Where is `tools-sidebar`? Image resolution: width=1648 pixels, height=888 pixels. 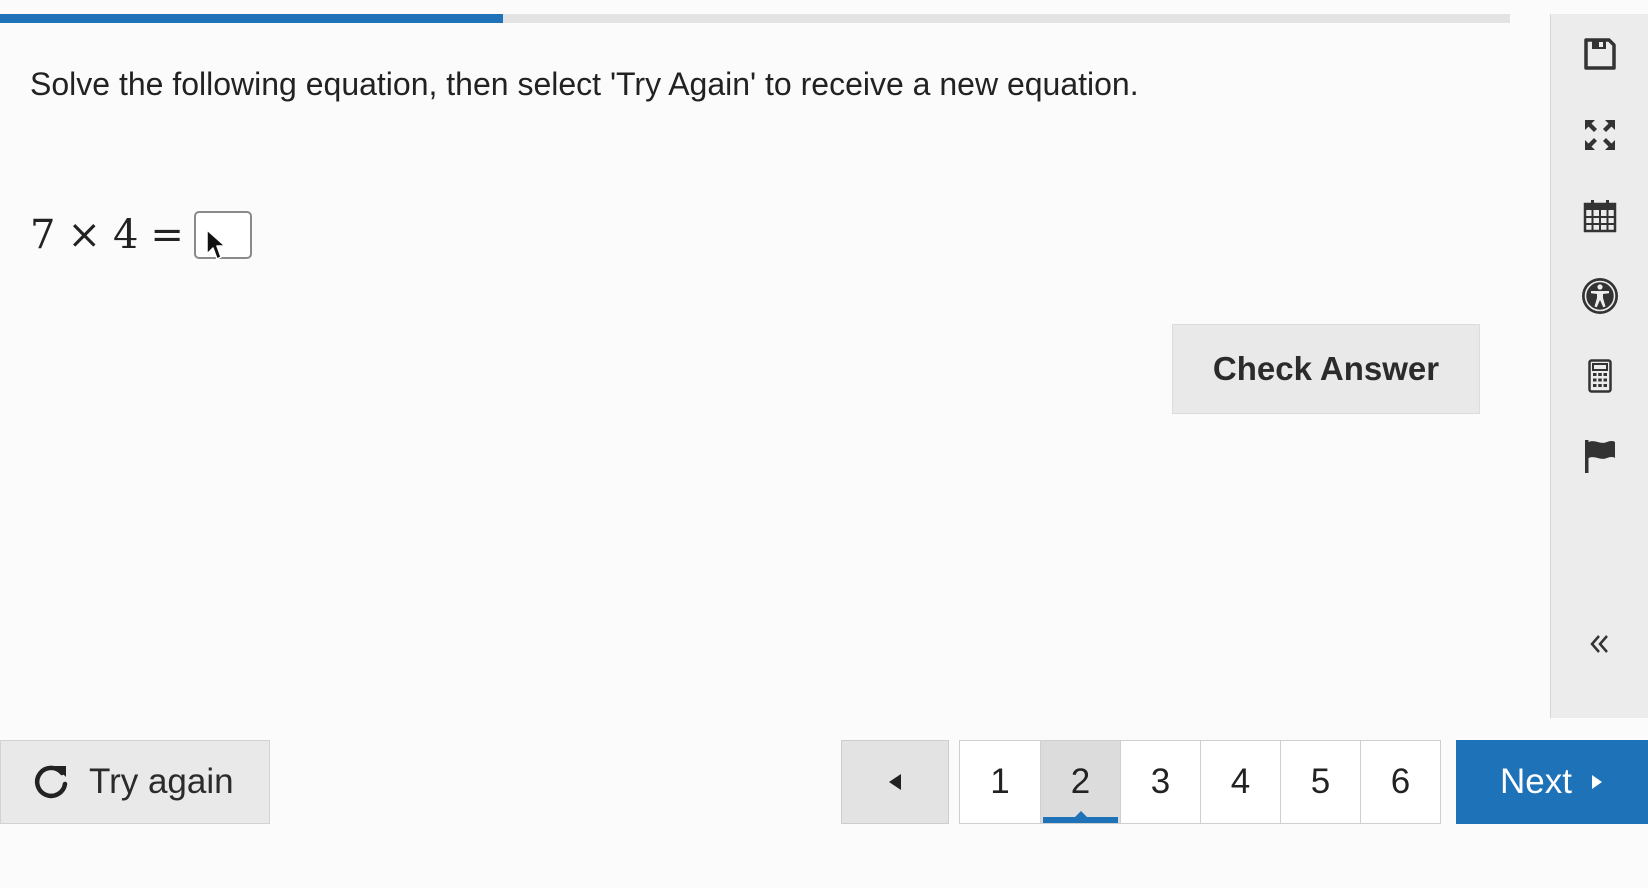
tools-sidebar is located at coordinates (1599, 366).